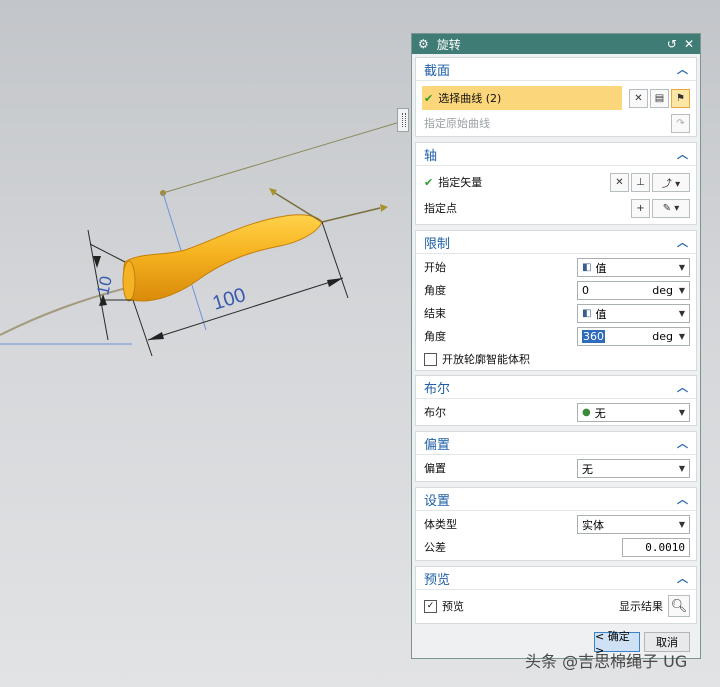  I want to click on preview-checkbox: ✓, so click(430, 606).